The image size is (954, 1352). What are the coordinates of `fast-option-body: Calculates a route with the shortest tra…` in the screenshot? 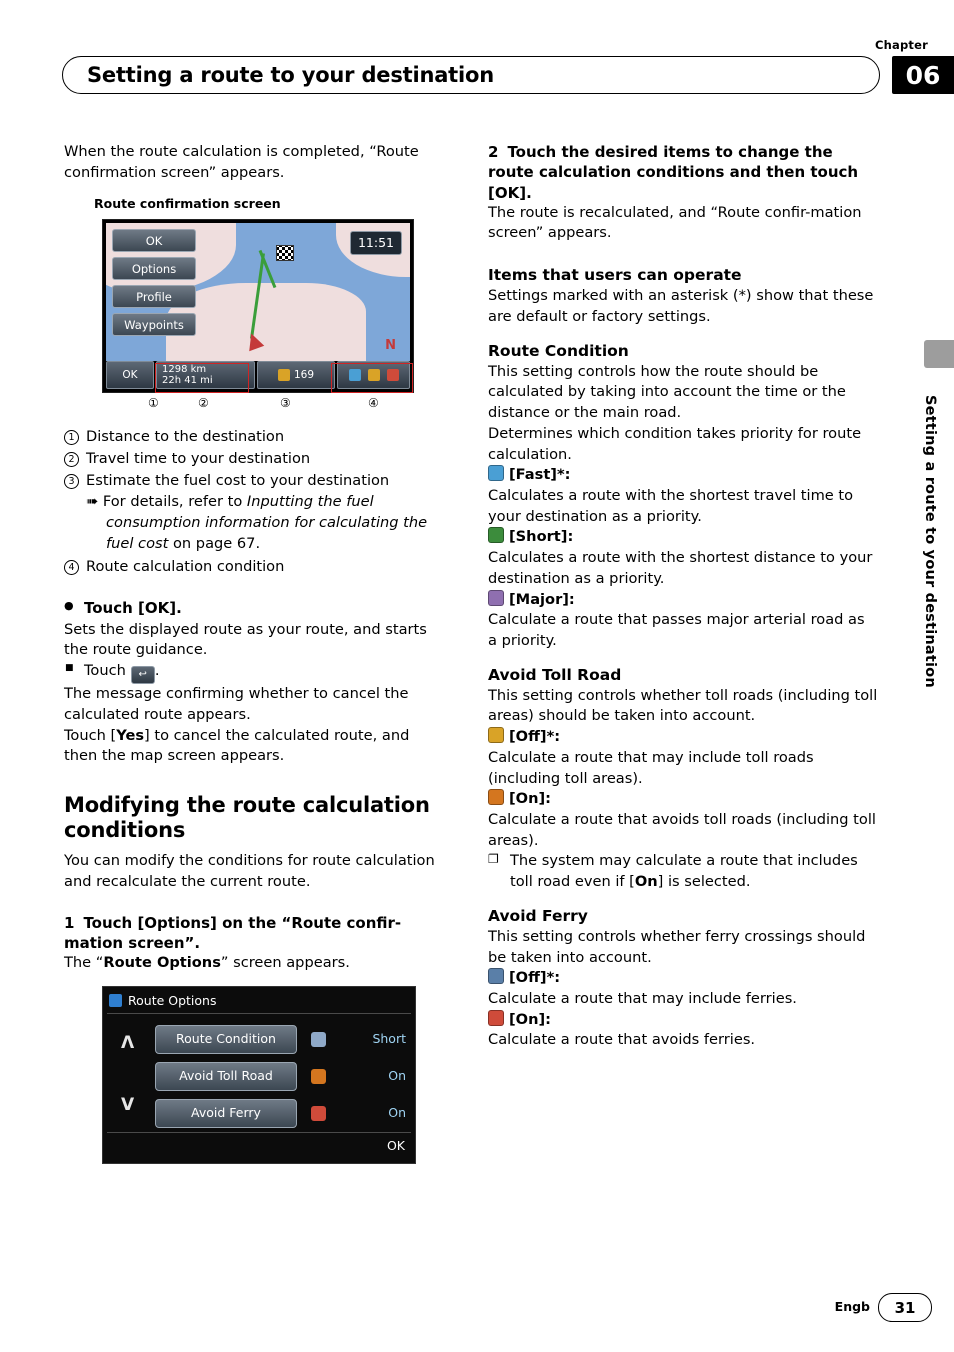 It's located at (671, 505).